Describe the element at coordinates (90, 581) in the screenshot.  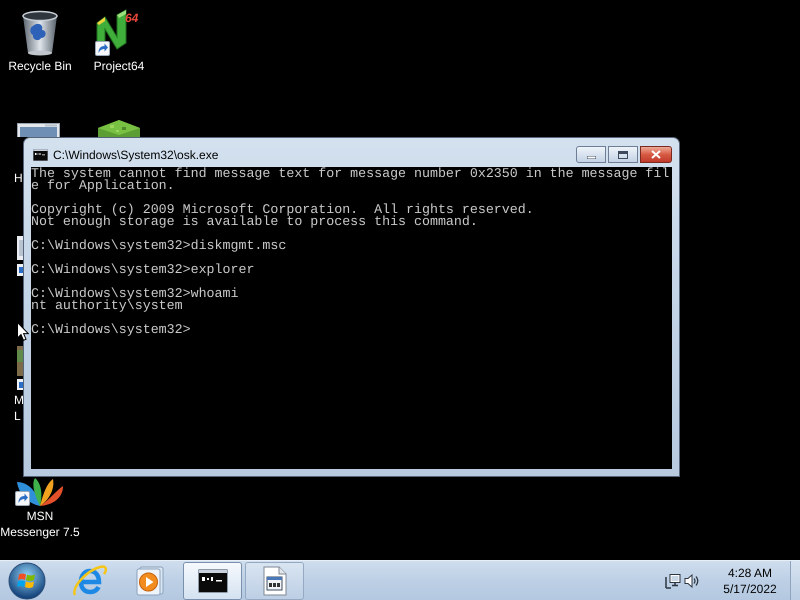
I see `e-logo-icon` at that location.